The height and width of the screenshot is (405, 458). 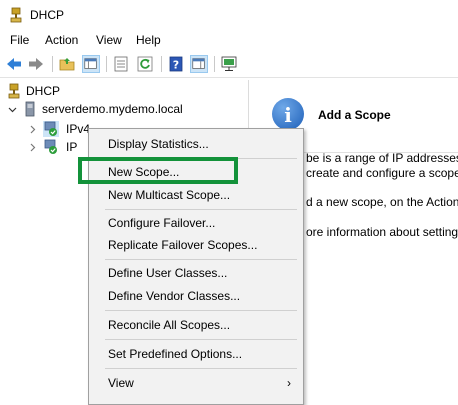 I want to click on chevron-down-icon, so click(x=12, y=109).